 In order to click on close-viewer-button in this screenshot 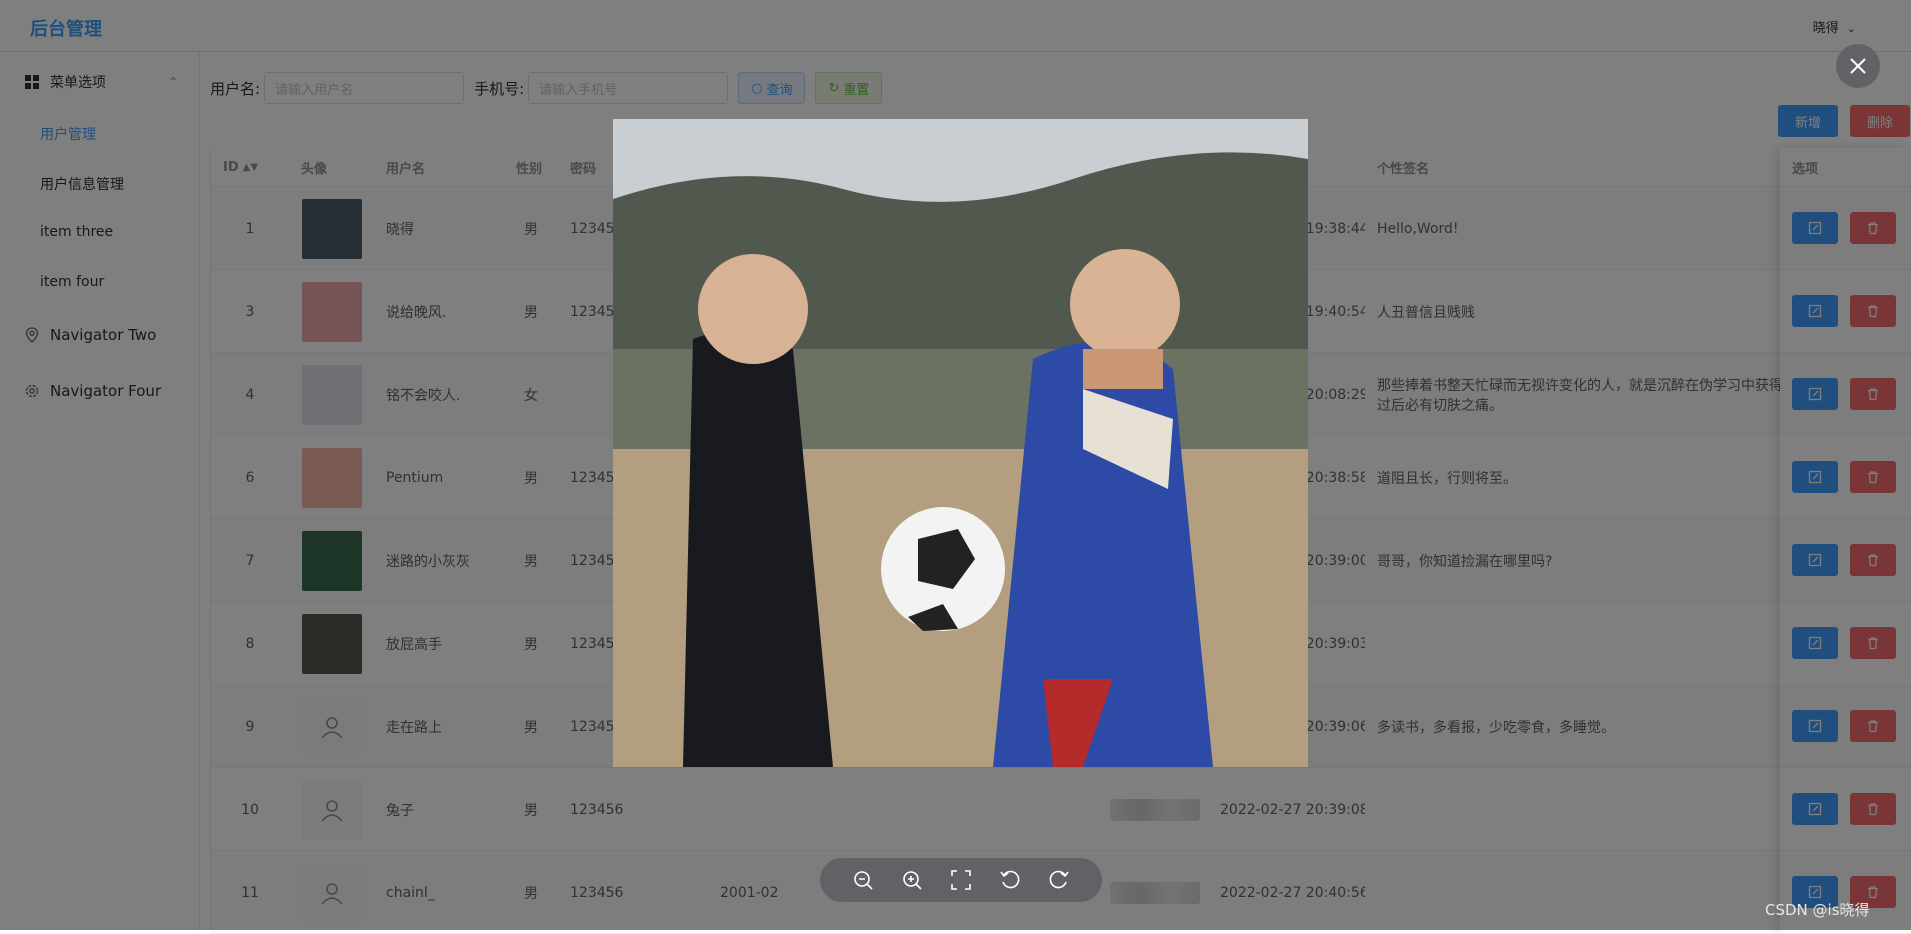, I will do `click(1858, 66)`.